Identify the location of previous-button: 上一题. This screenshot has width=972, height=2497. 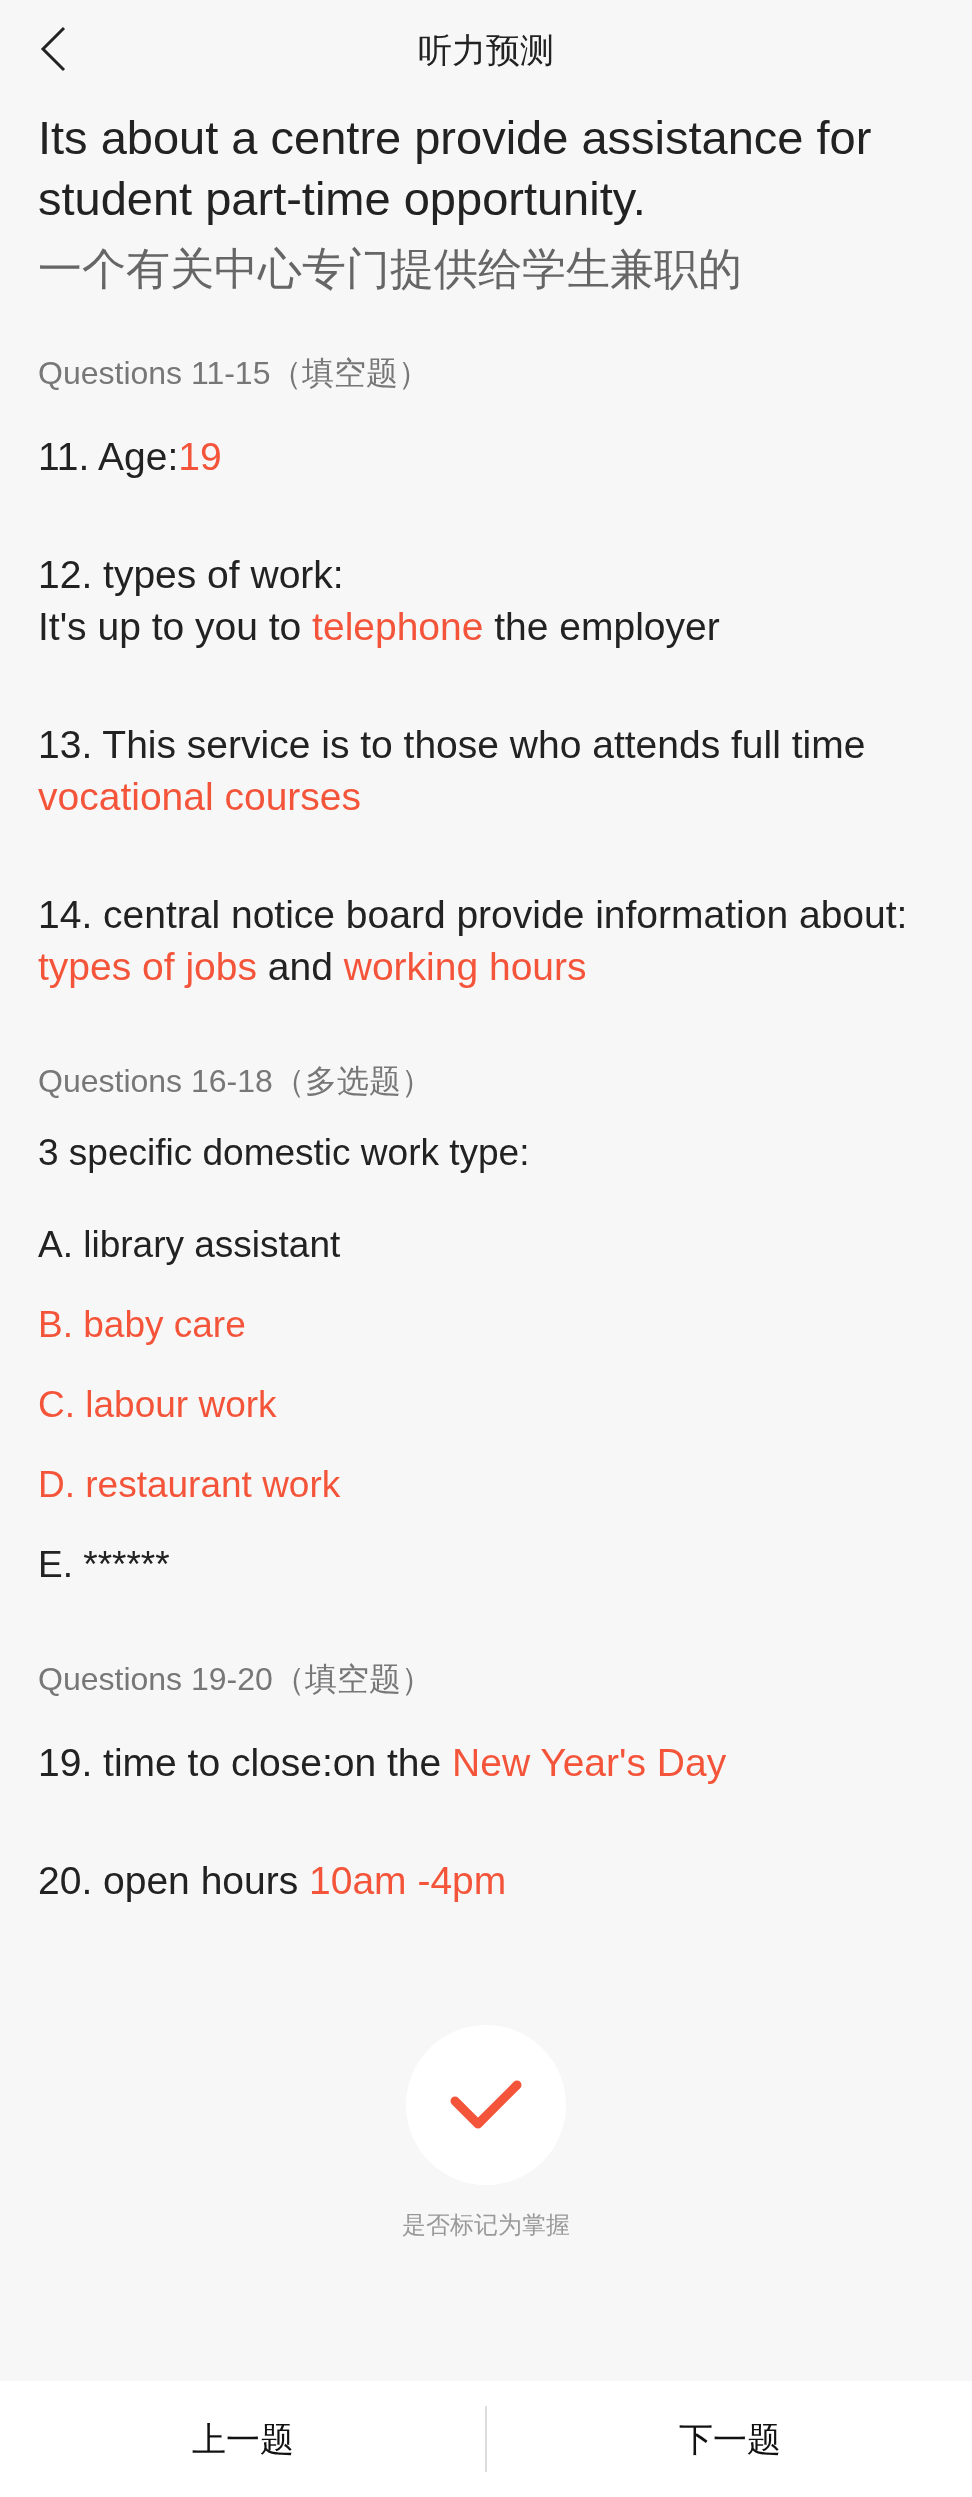
(242, 2439).